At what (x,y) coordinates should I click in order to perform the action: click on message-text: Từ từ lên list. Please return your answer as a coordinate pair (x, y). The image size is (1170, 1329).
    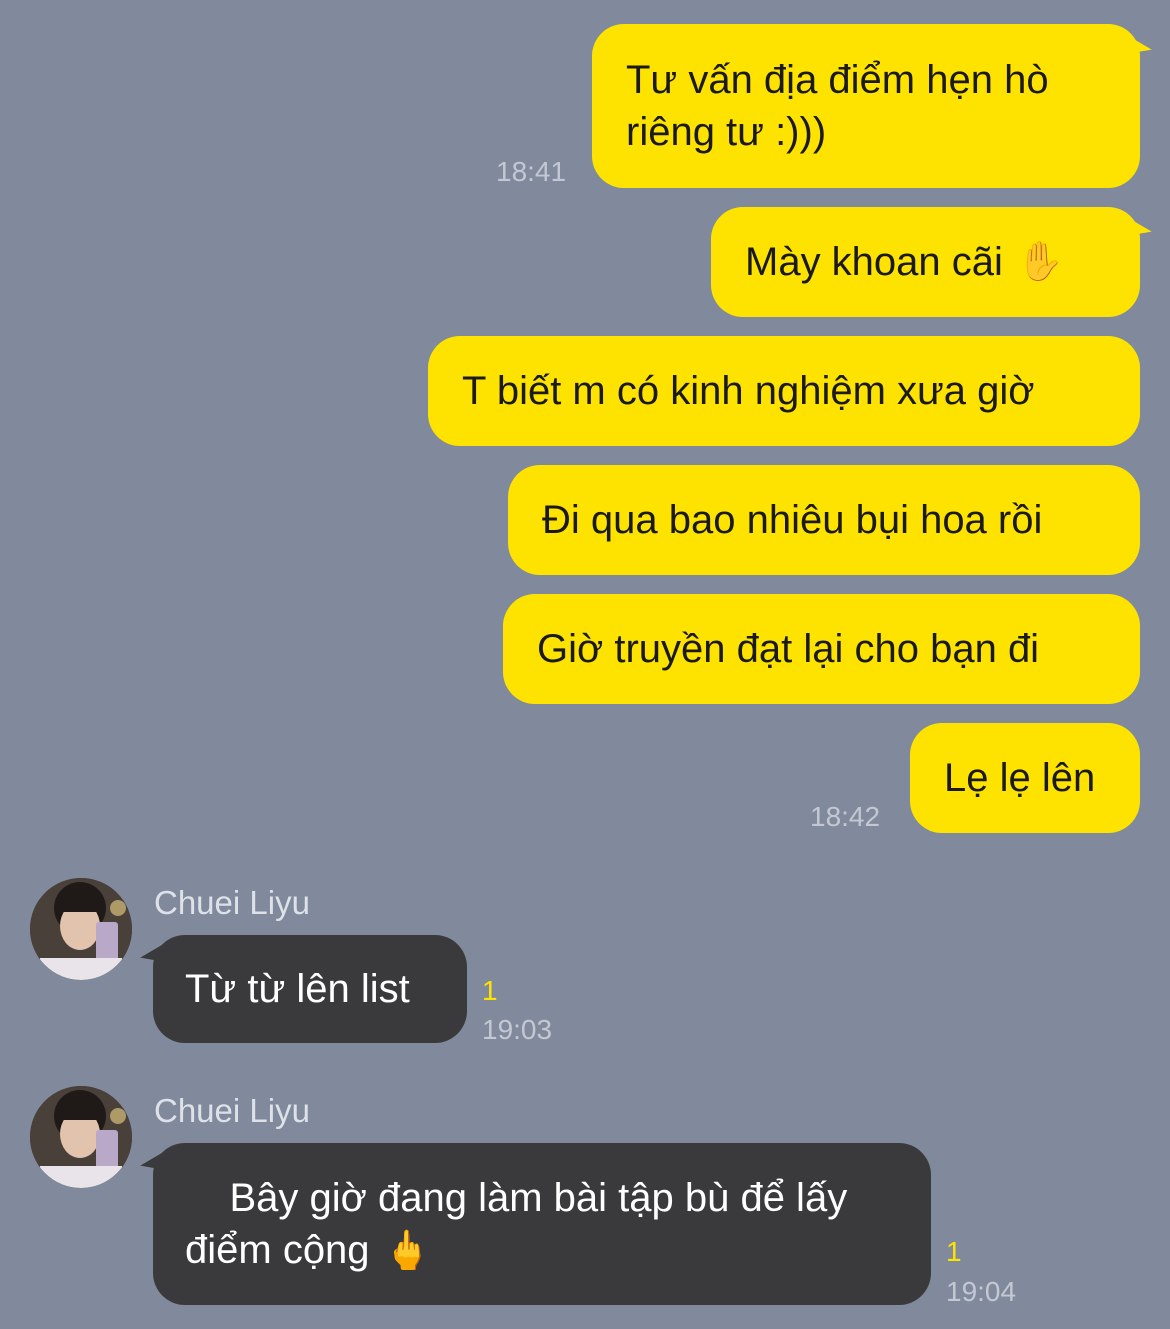
    Looking at the image, I should click on (297, 989).